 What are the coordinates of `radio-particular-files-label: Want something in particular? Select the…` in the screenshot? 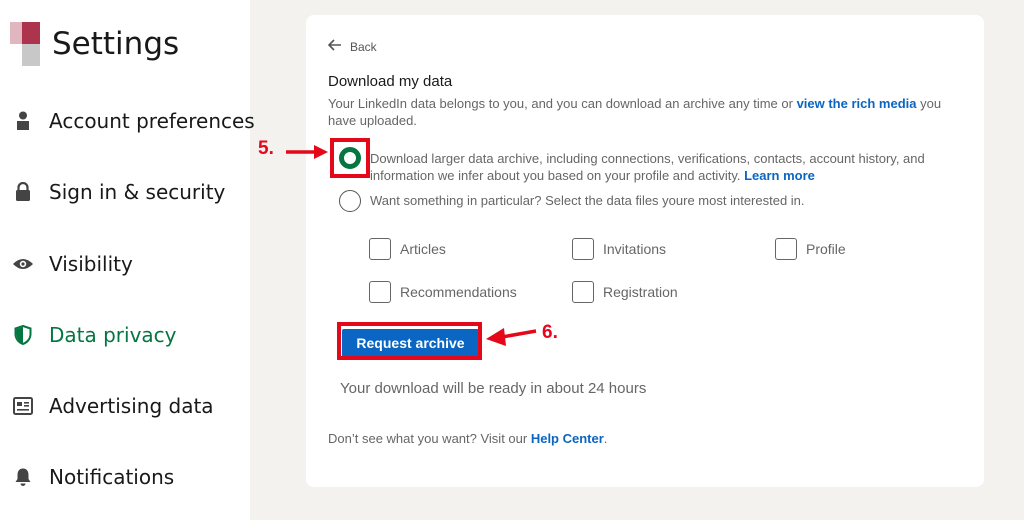 It's located at (587, 200).